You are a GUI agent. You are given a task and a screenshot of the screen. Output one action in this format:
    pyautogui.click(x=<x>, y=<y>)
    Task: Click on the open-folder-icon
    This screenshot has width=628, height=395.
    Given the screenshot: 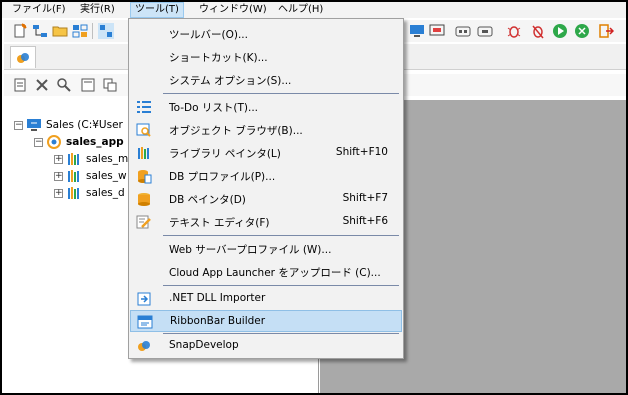 What is the action you would take?
    pyautogui.click(x=60, y=31)
    